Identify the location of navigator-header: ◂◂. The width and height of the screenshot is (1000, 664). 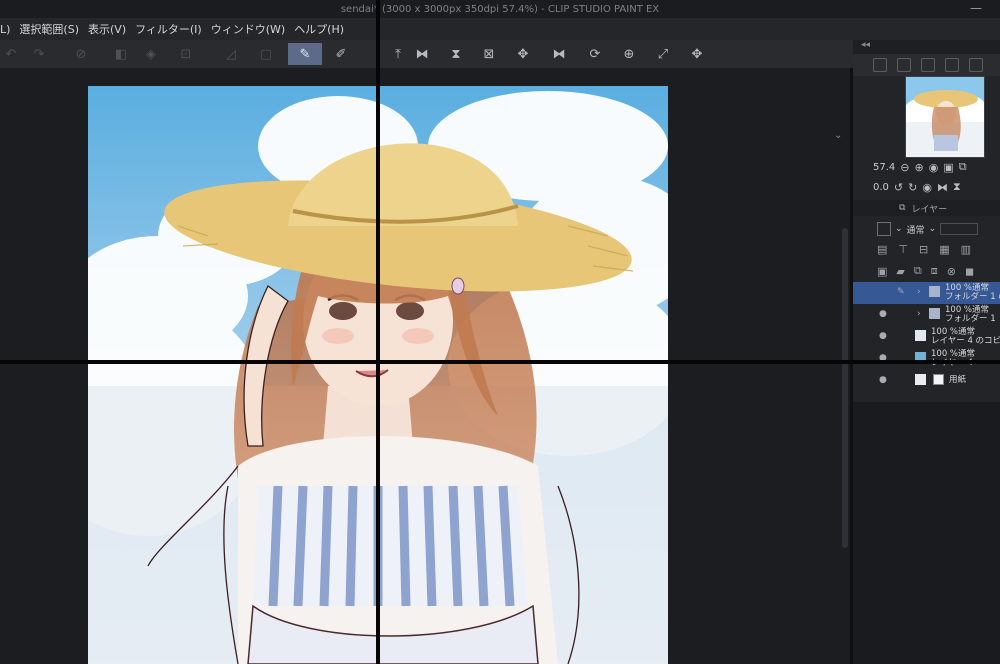
(926, 47).